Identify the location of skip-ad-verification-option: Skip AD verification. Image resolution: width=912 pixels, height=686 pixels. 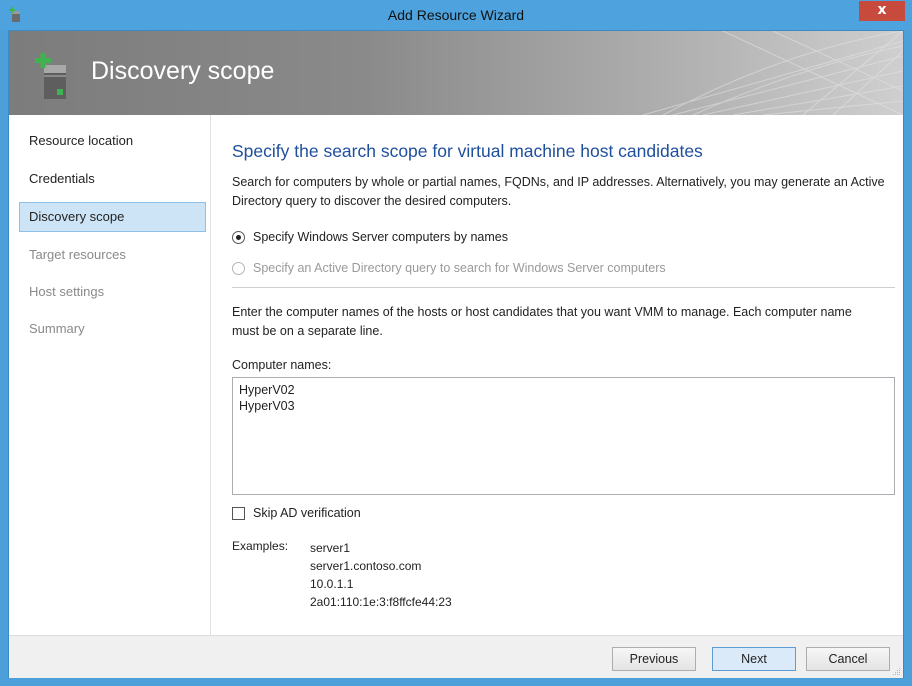
(296, 513).